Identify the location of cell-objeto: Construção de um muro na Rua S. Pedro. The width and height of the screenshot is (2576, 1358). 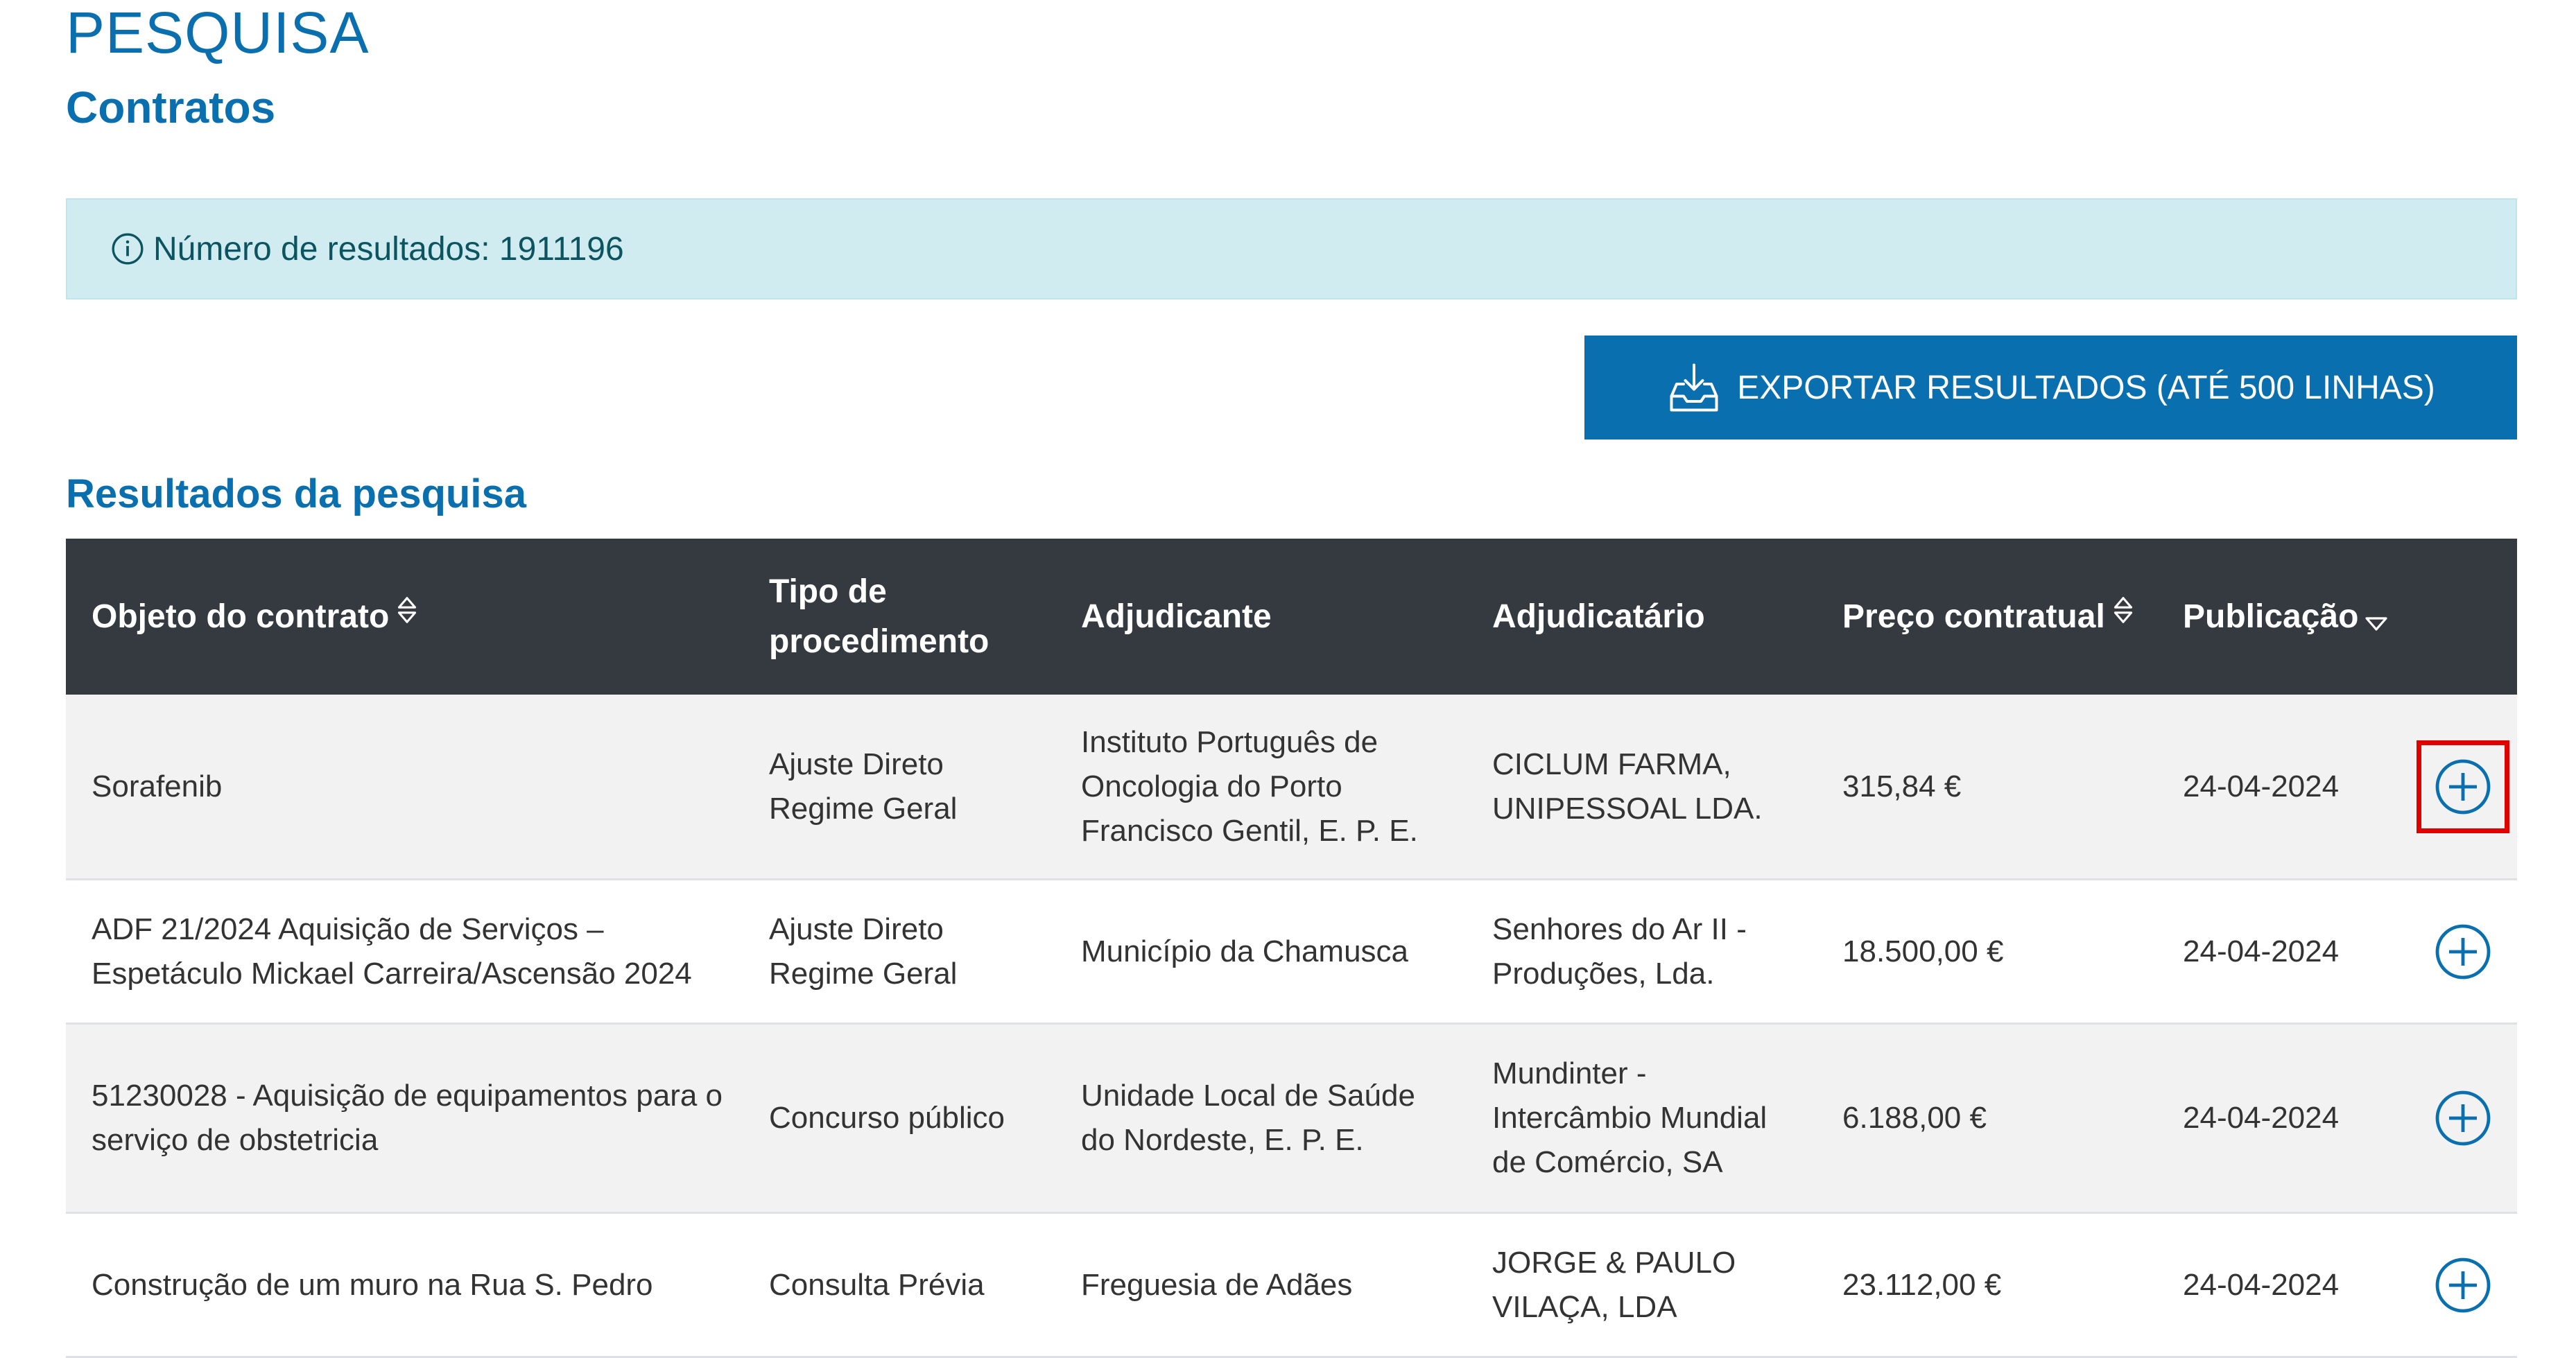
(372, 1284).